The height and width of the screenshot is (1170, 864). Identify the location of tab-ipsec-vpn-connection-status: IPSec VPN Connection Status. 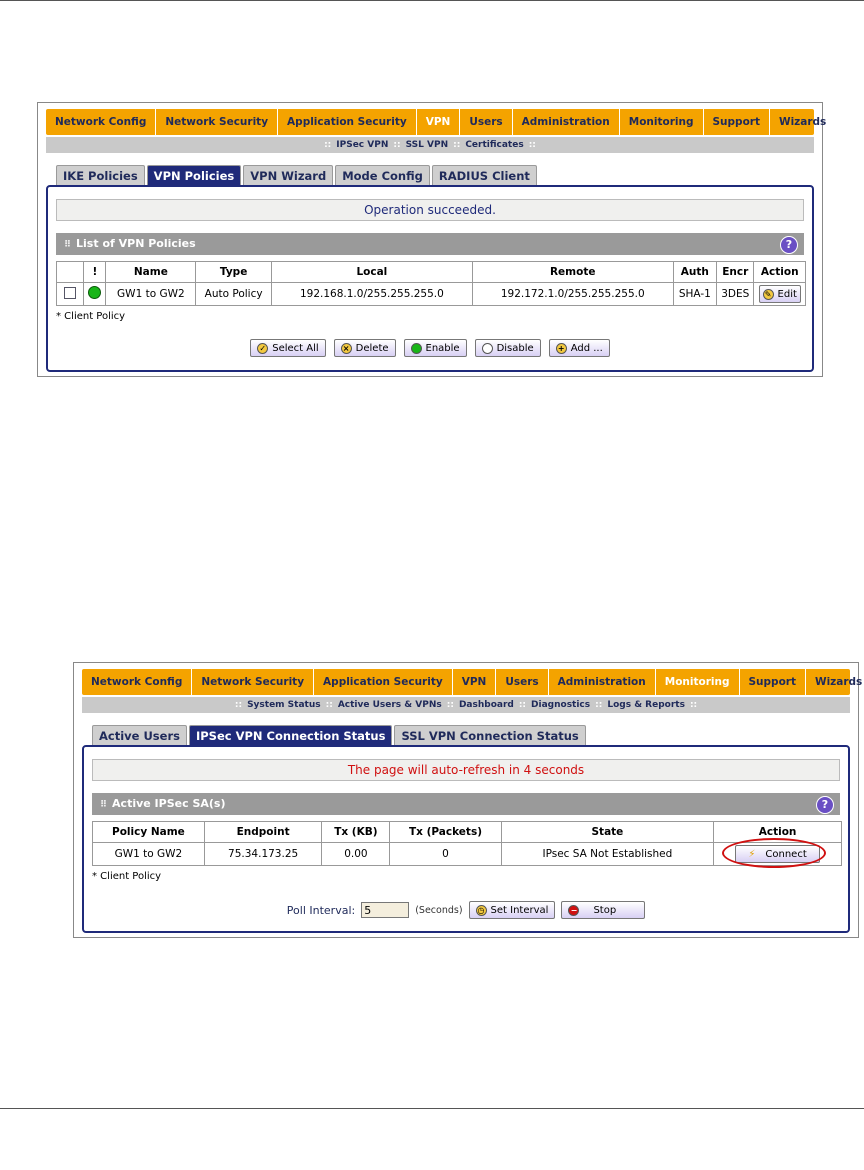
(290, 735).